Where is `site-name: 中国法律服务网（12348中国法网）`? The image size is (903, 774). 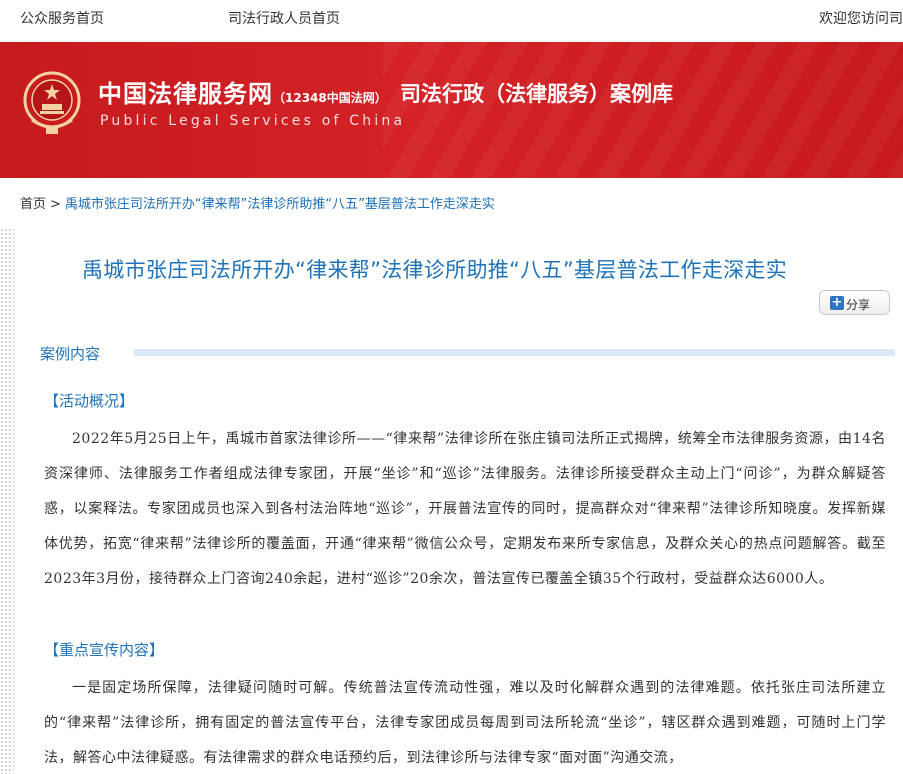
site-name: 中国法律服务网（12348中国法网） is located at coordinates (242, 91).